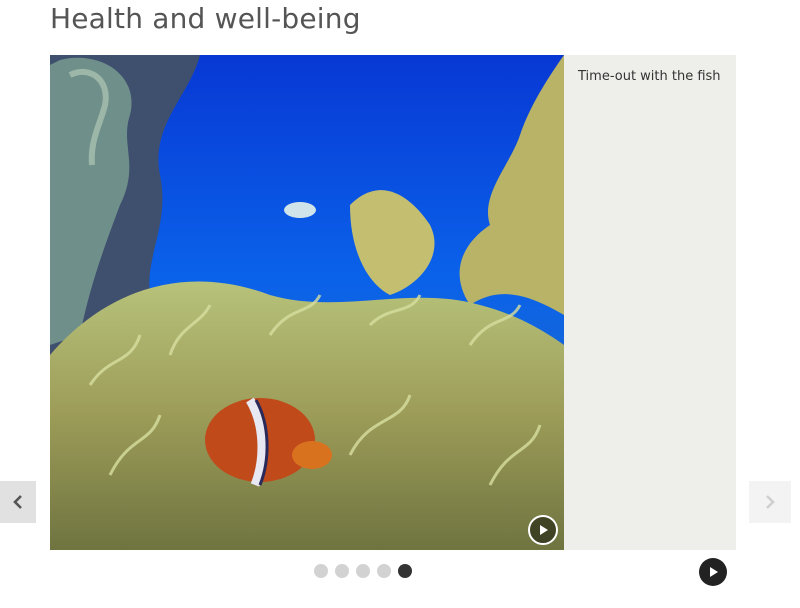 The image size is (800, 608). I want to click on carousel-prev-button, so click(18, 502).